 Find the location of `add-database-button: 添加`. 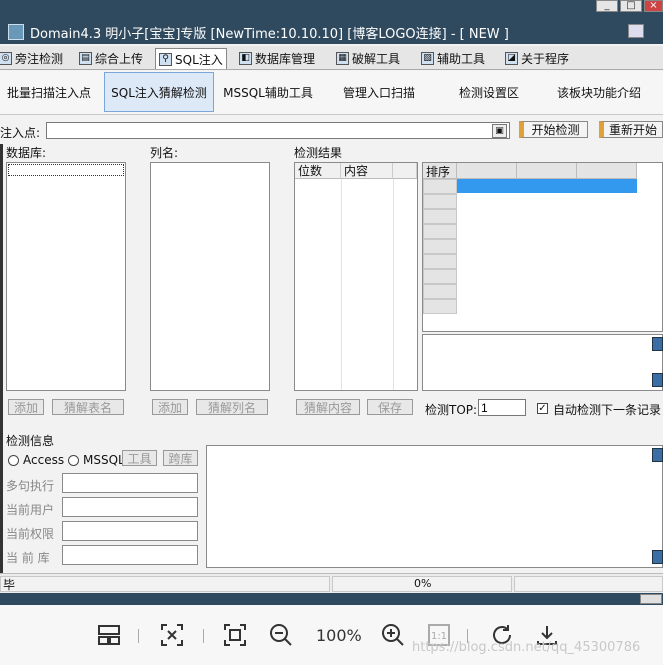

add-database-button: 添加 is located at coordinates (26, 407).